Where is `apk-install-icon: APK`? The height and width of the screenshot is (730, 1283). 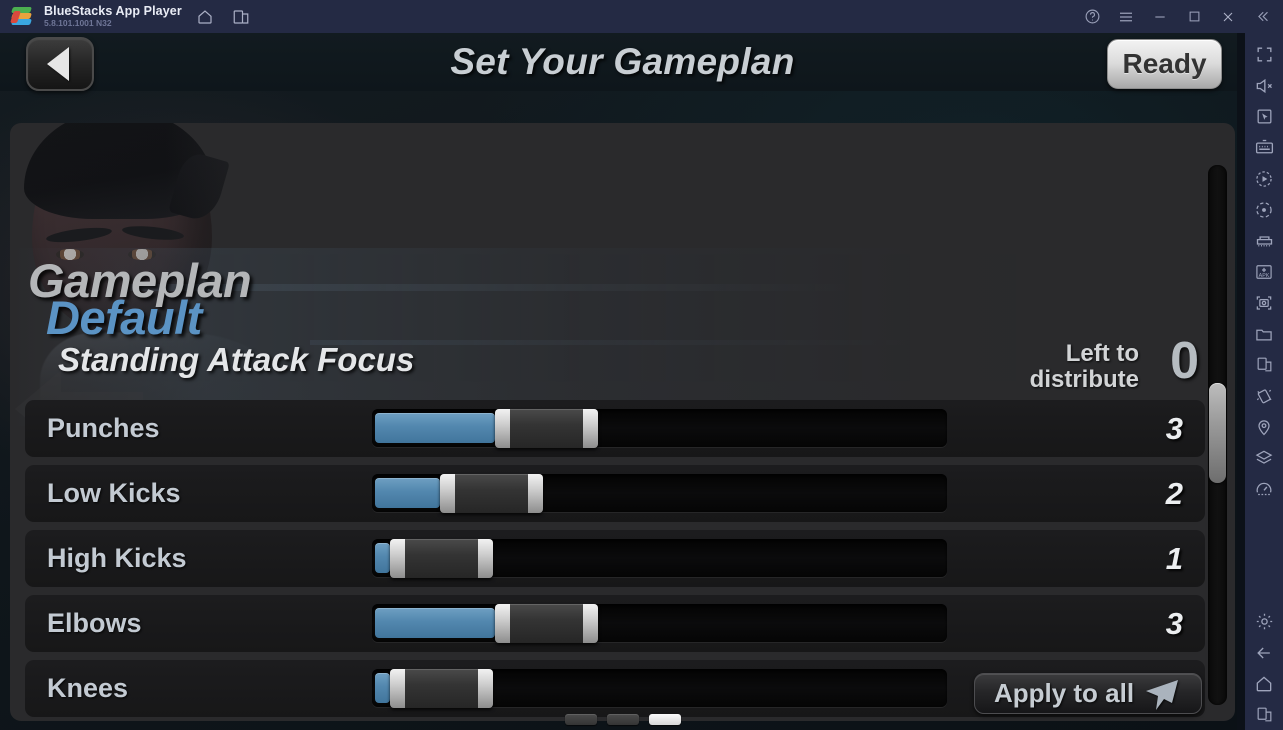 apk-install-icon: APK is located at coordinates (1264, 271).